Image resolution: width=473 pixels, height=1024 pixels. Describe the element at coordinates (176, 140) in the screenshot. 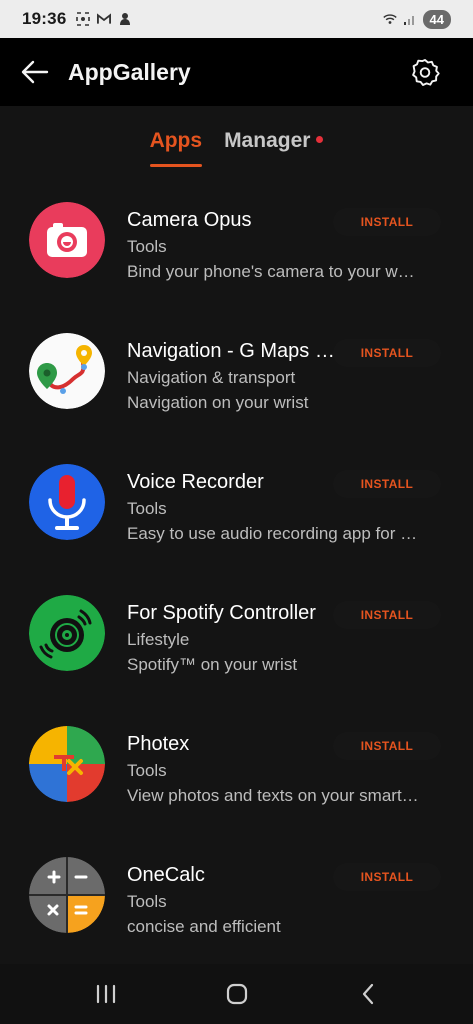

I see `tab-apps-label: Apps` at that location.